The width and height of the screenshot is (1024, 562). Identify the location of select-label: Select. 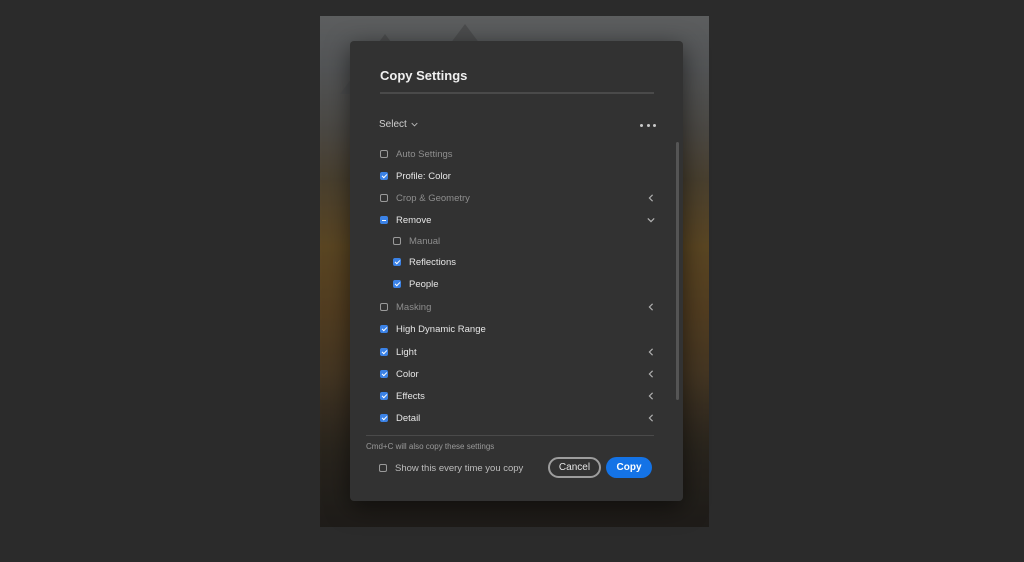
(393, 124).